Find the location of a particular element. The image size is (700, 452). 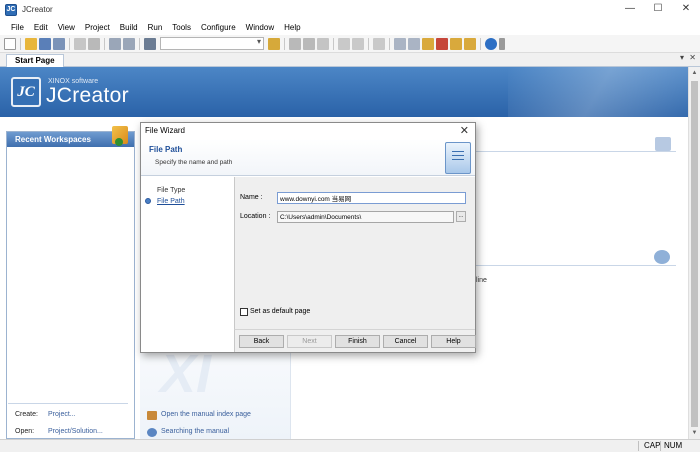

build-icon is located at coordinates (358, 43).